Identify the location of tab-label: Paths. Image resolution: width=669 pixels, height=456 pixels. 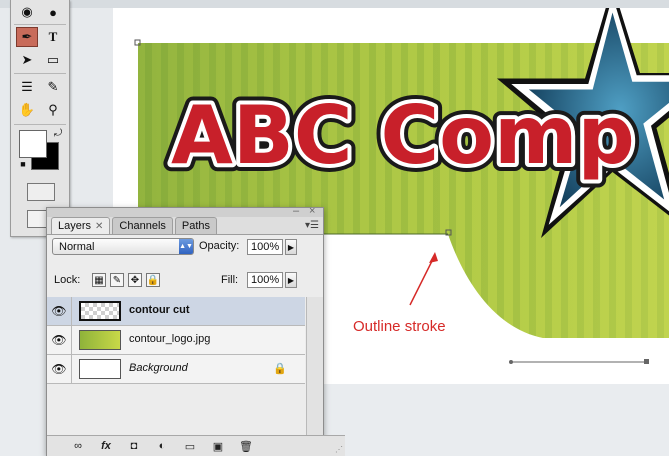
(196, 226).